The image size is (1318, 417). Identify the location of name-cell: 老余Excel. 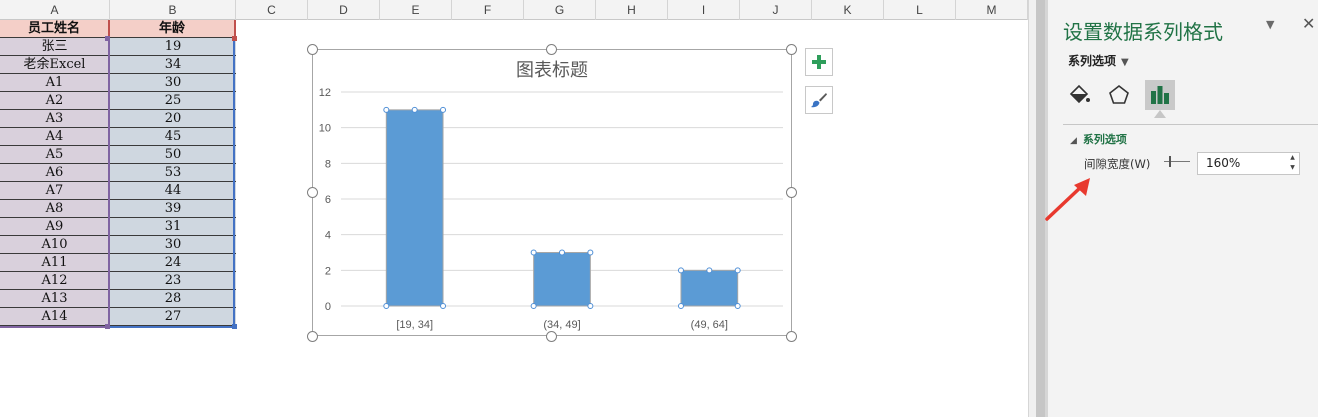
(55, 65).